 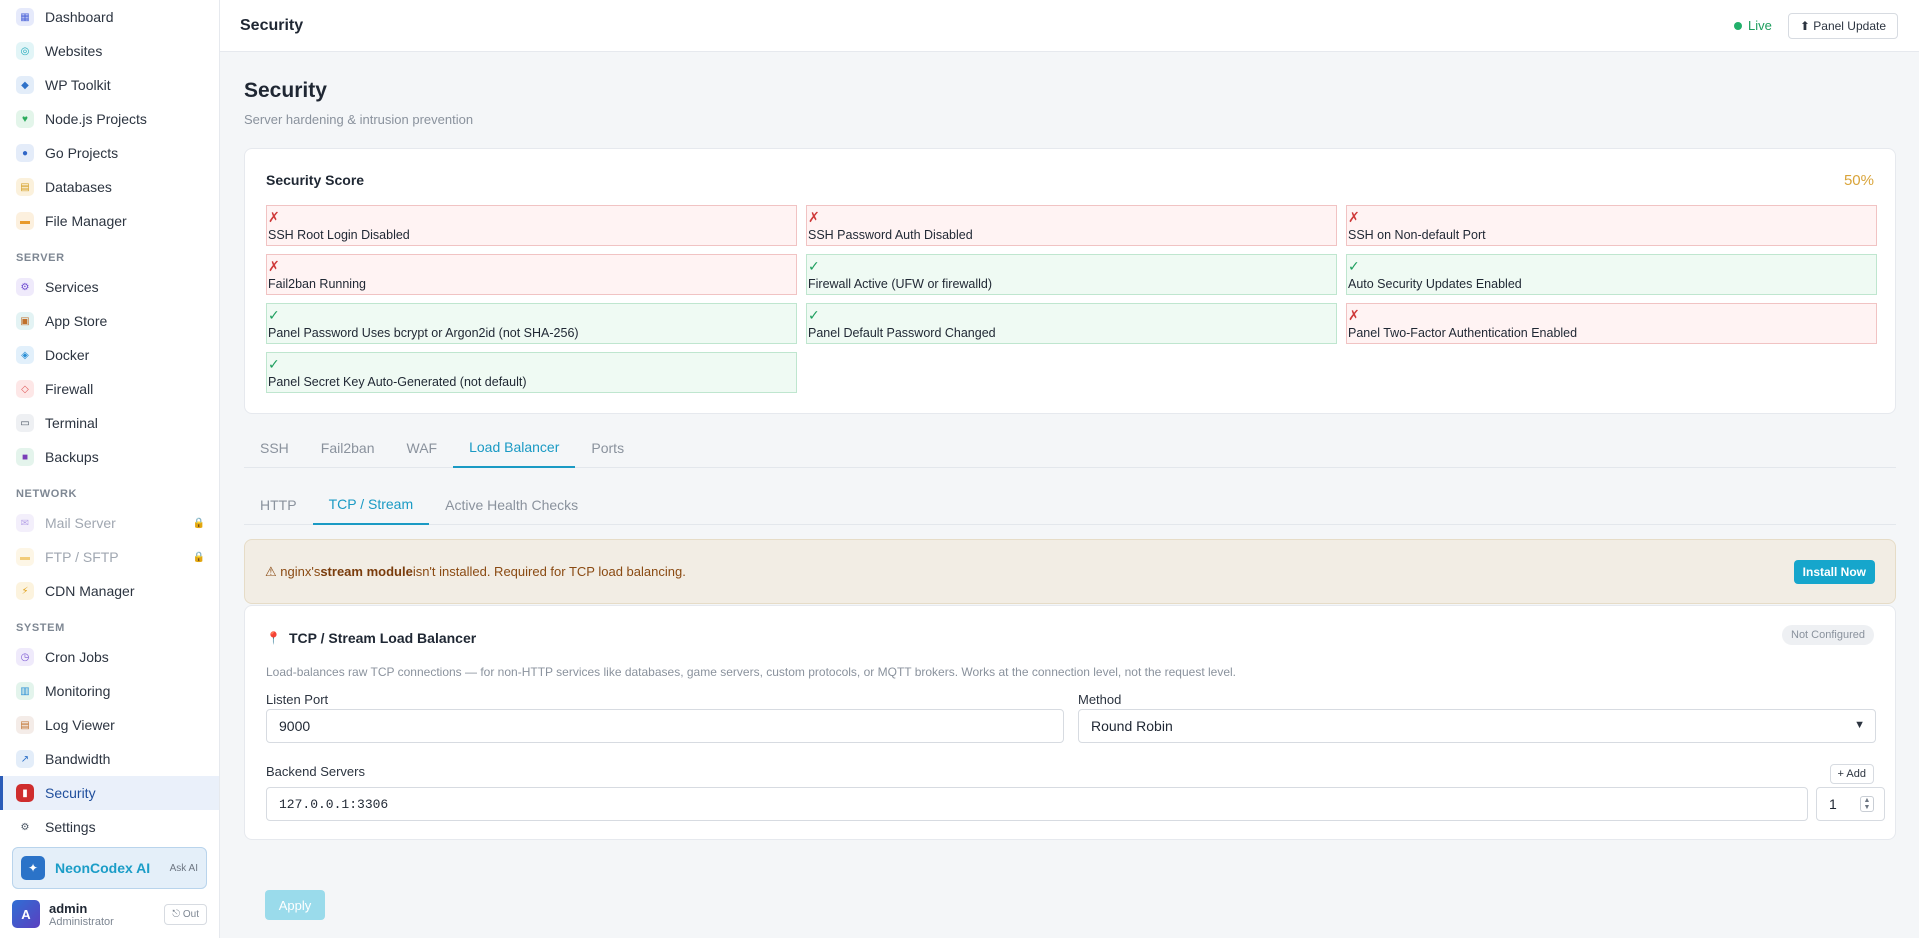 I want to click on install-now-button: Install Now, so click(x=1834, y=571).